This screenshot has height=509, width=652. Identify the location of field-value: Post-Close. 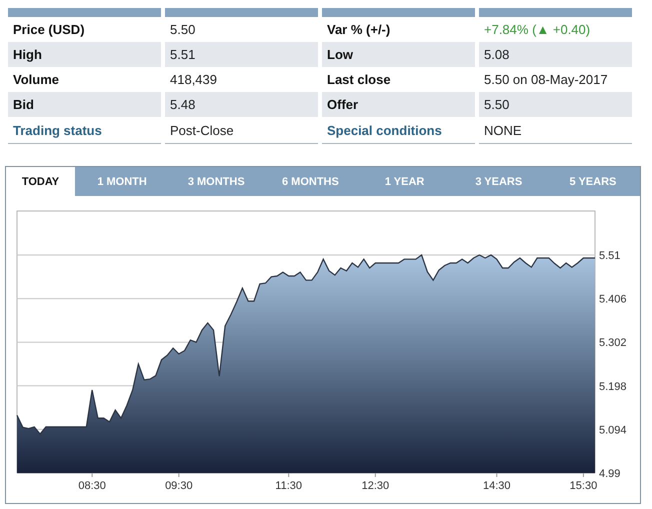
(241, 130).